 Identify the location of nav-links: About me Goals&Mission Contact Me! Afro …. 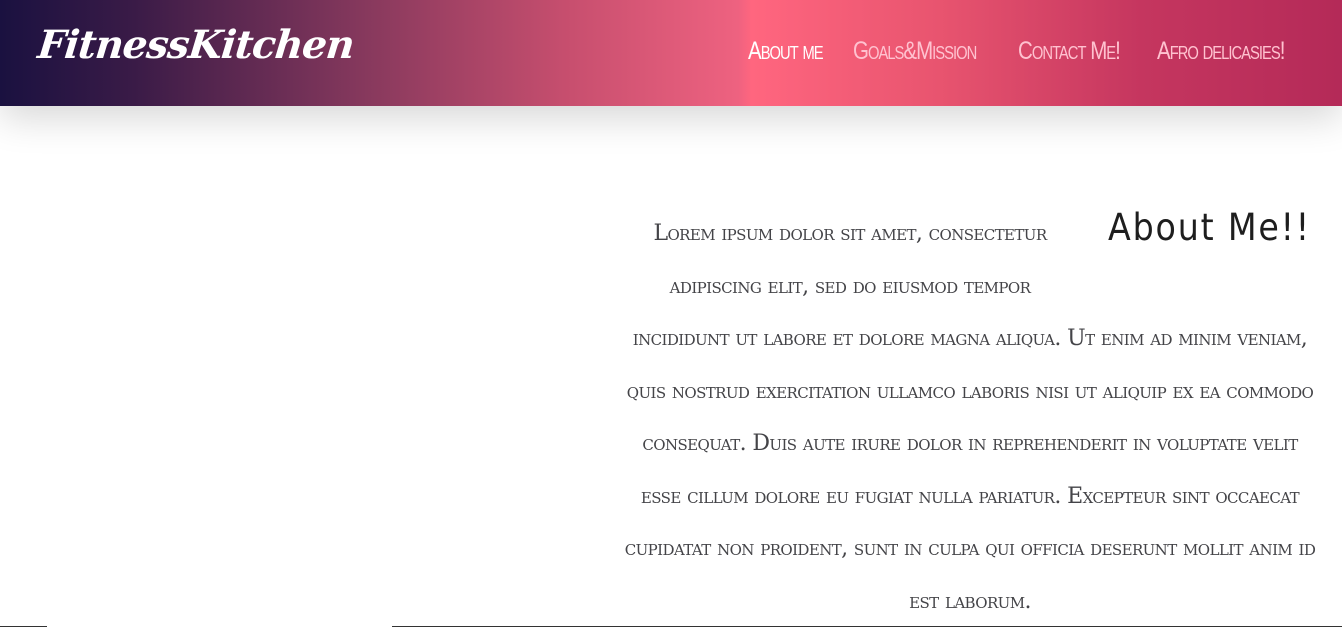
(1030, 51).